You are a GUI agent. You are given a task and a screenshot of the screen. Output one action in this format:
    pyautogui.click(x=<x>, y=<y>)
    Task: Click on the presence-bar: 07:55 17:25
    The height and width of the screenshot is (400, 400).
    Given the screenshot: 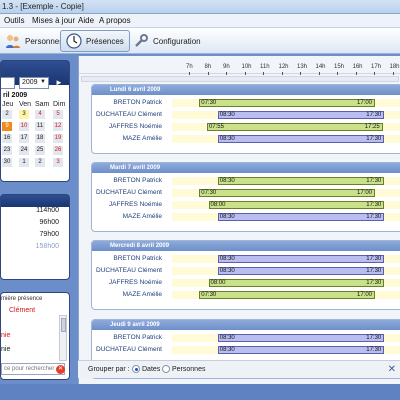 What is the action you would take?
    pyautogui.click(x=294, y=127)
    